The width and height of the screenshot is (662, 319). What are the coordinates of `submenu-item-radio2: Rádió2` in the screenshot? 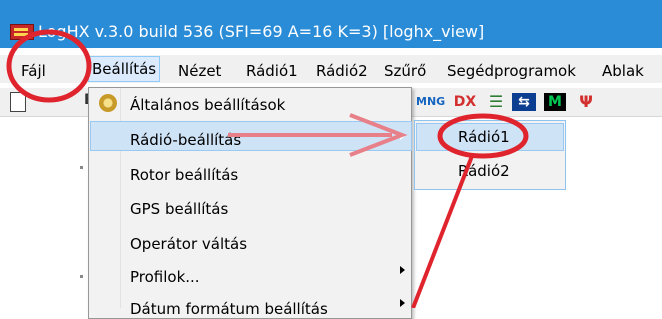 It's located at (484, 171).